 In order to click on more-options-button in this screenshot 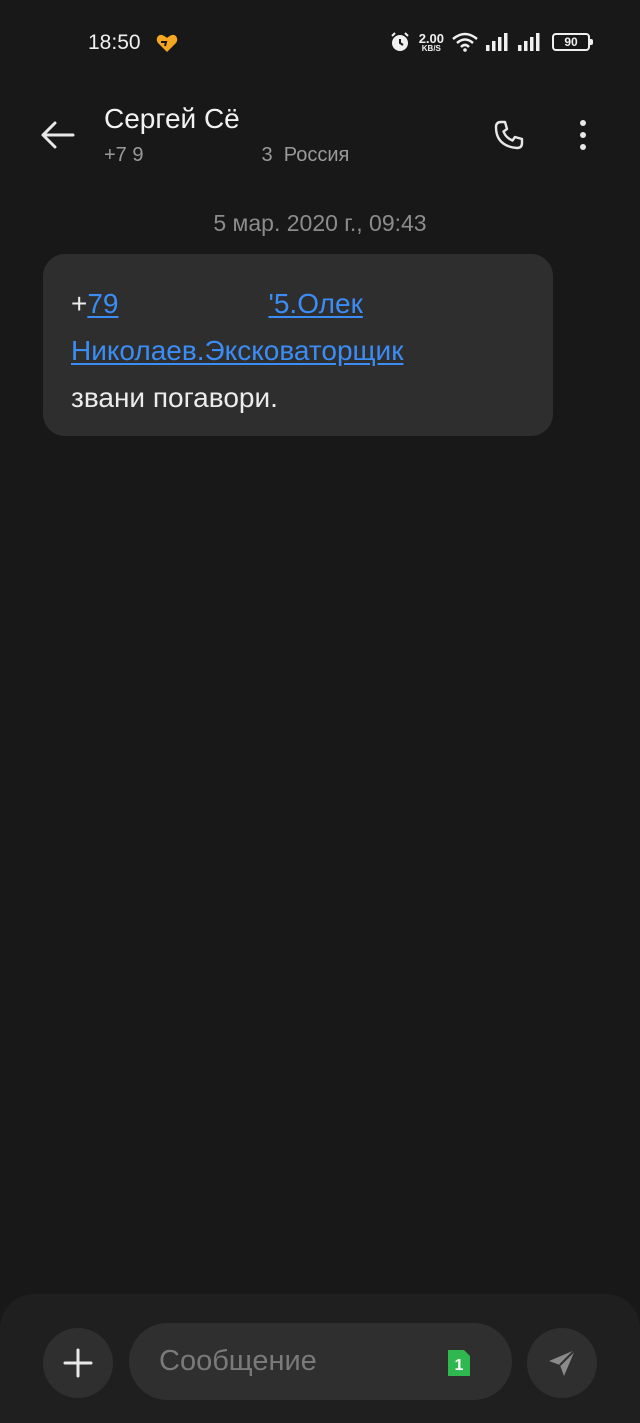, I will do `click(583, 135)`.